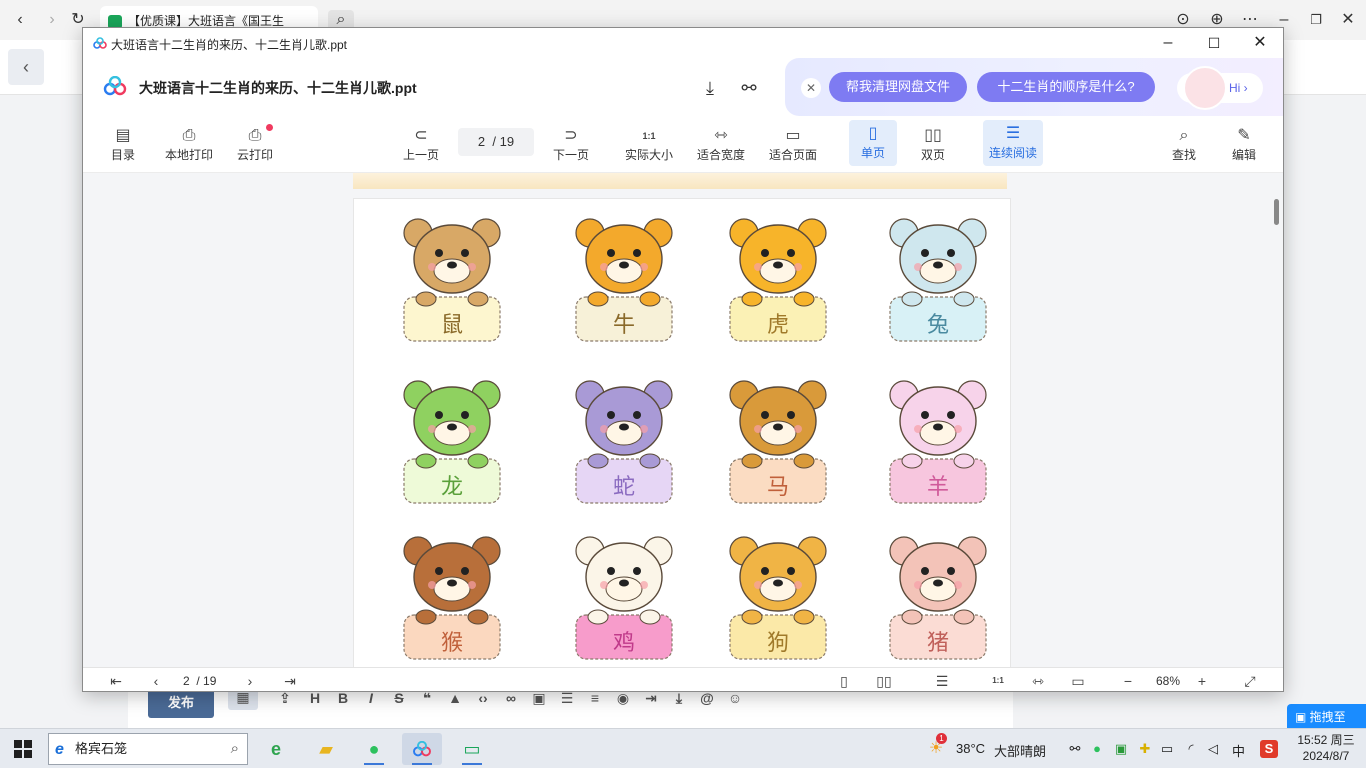 The height and width of the screenshot is (768, 1366). I want to click on double-page-icon: ▯▯, so click(884, 681).